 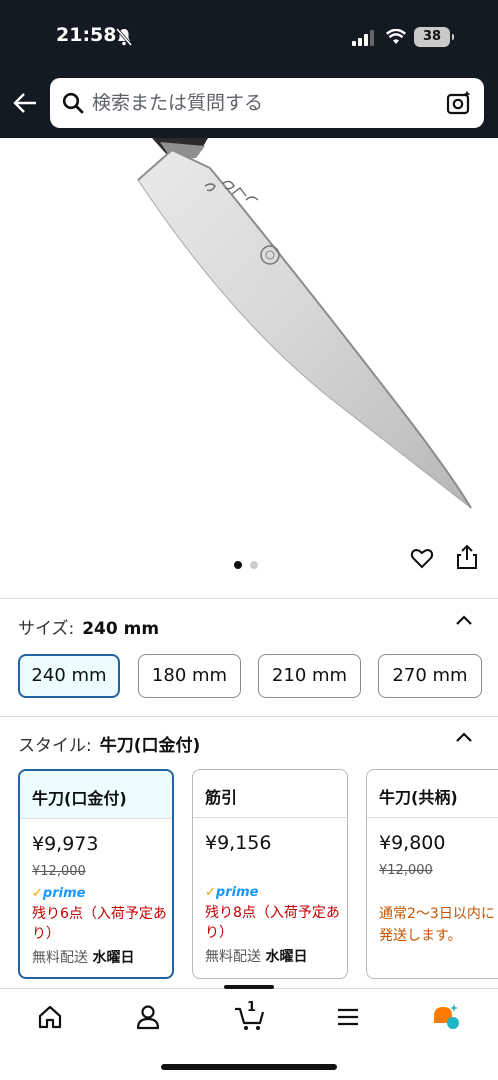 I want to click on search-box, so click(x=267, y=103).